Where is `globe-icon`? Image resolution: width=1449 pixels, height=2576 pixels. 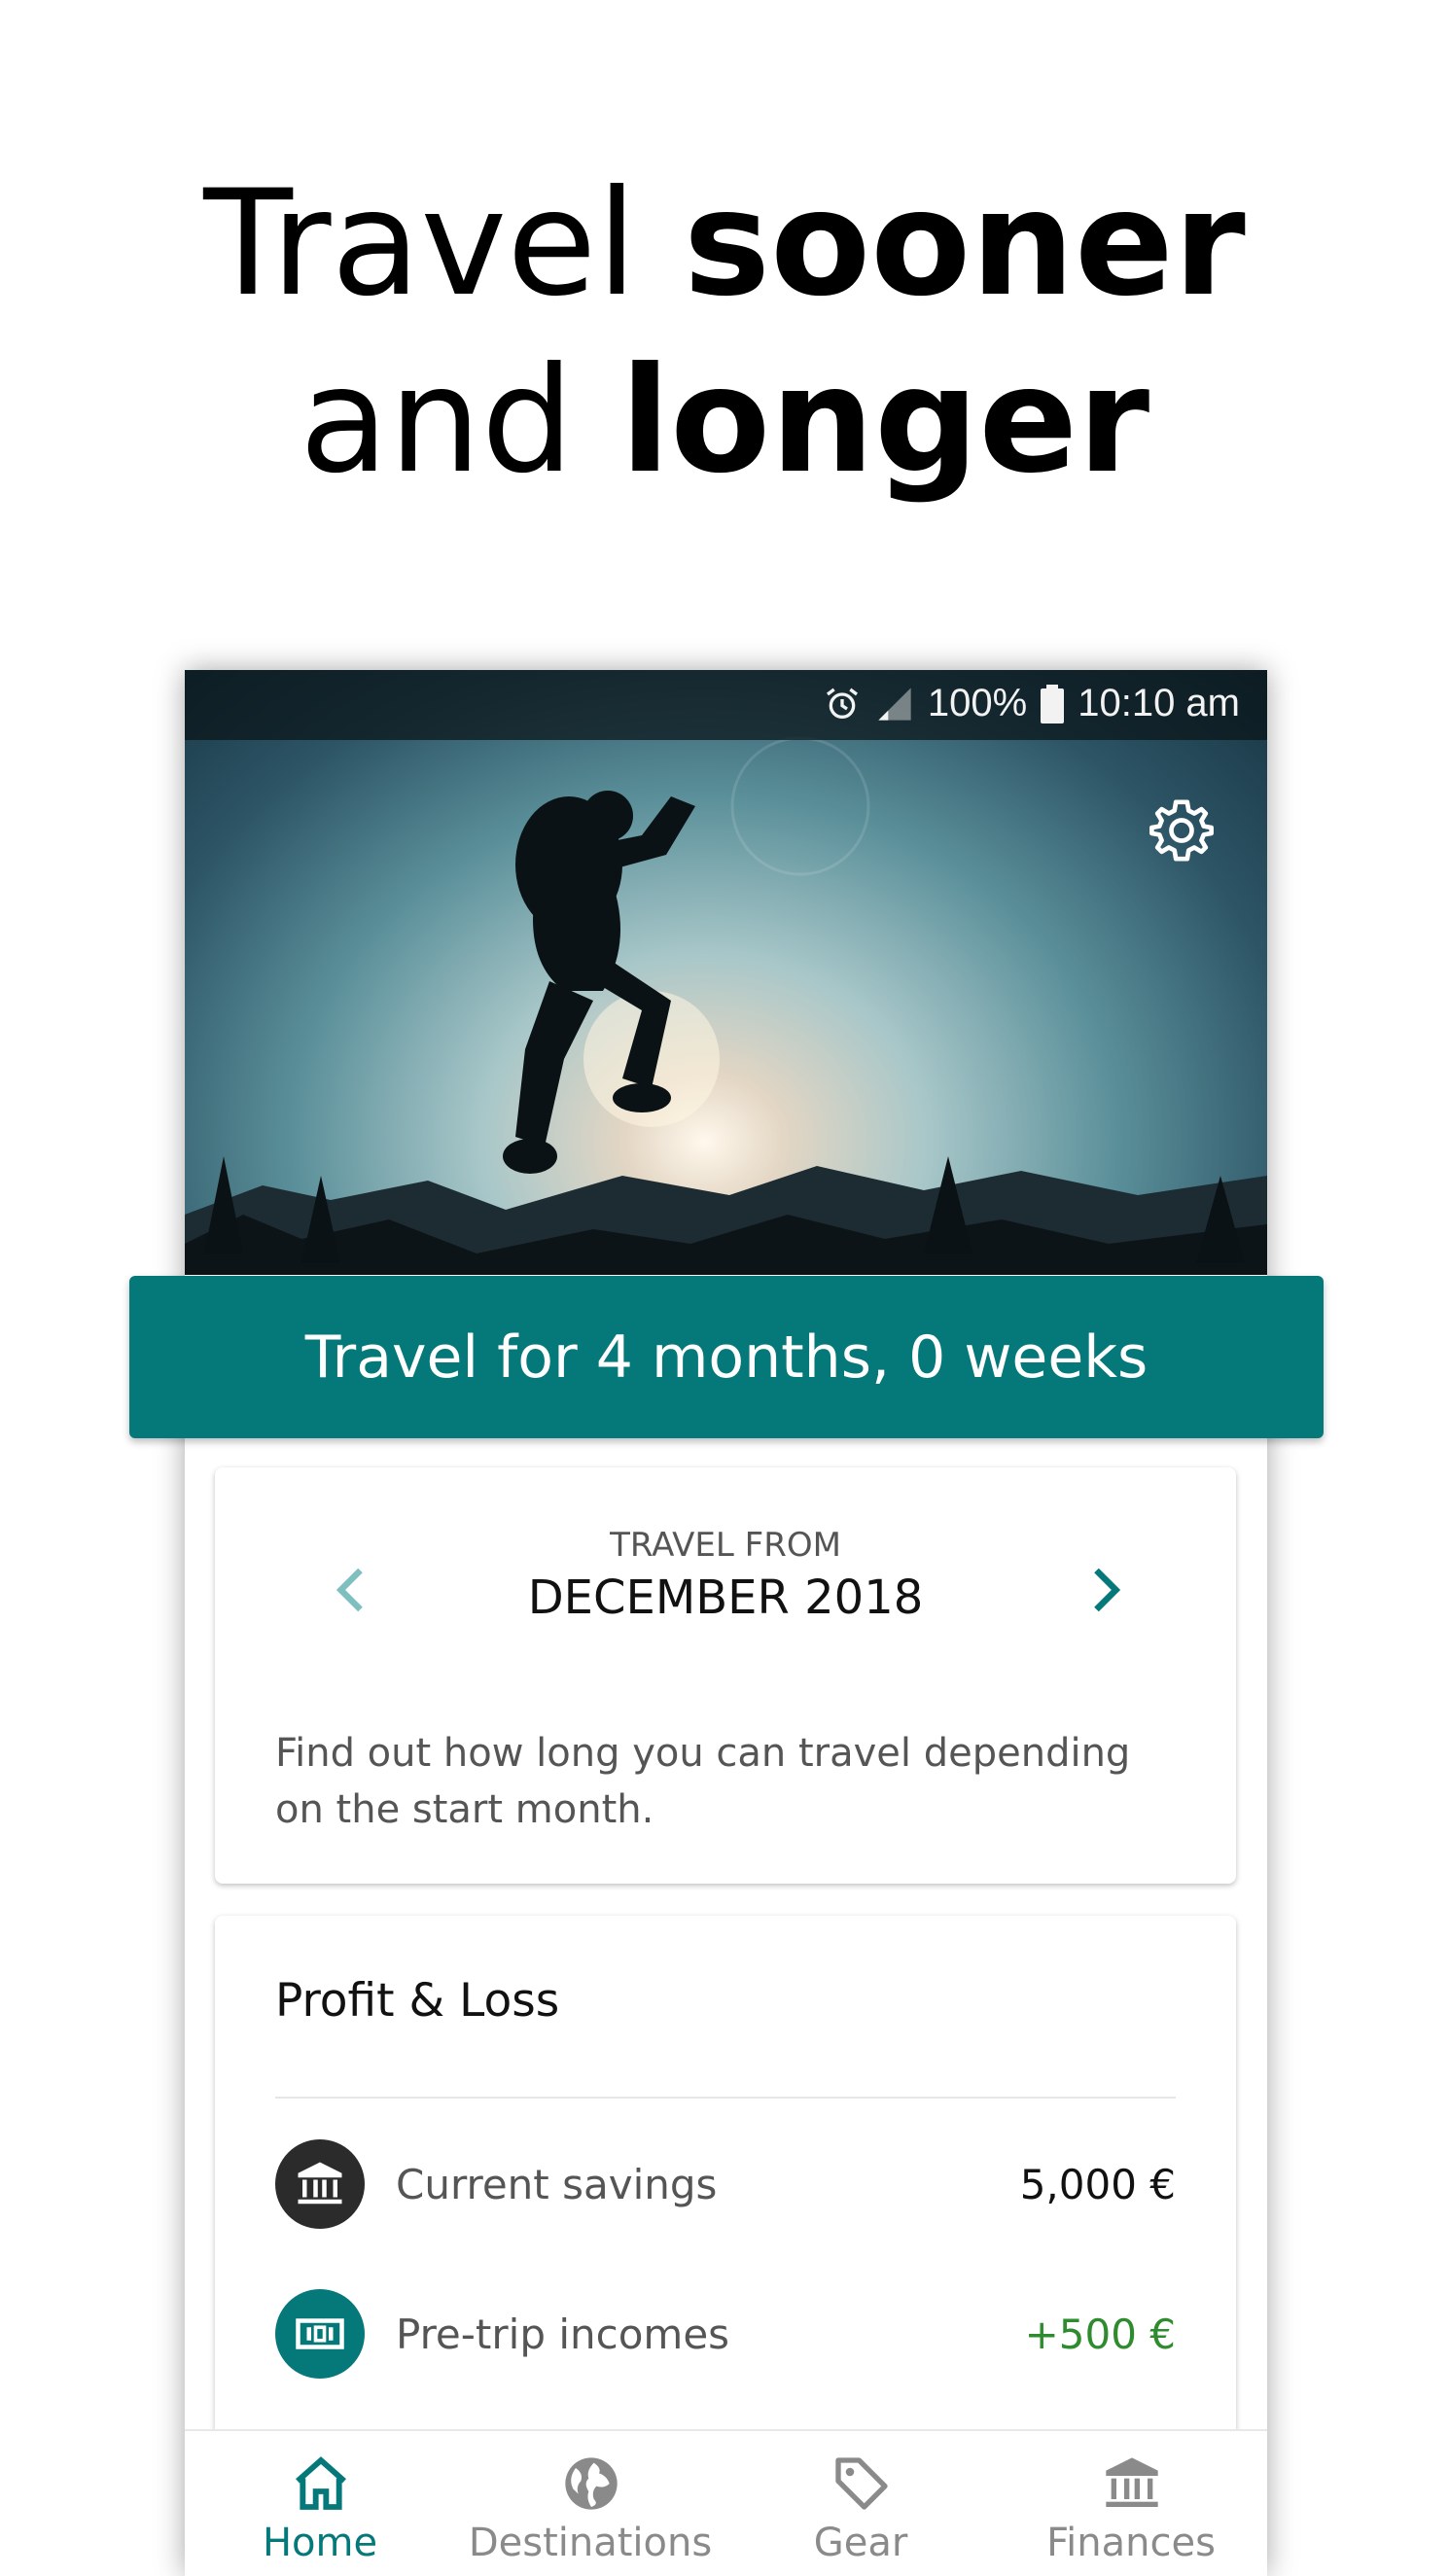 globe-icon is located at coordinates (591, 2484).